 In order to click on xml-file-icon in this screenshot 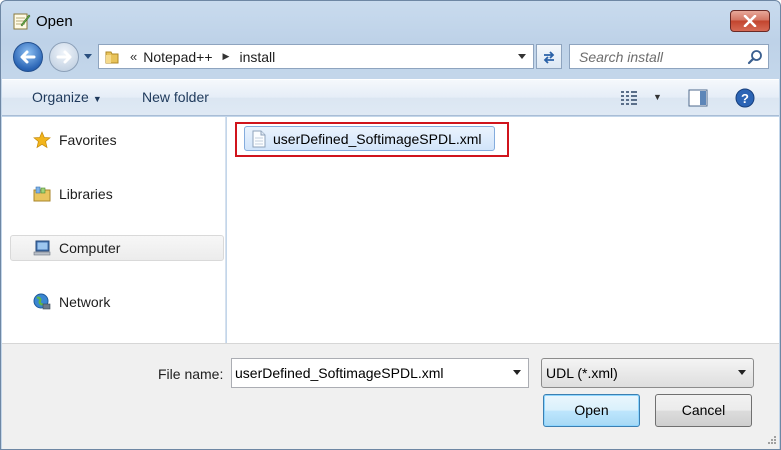, I will do `click(259, 139)`.